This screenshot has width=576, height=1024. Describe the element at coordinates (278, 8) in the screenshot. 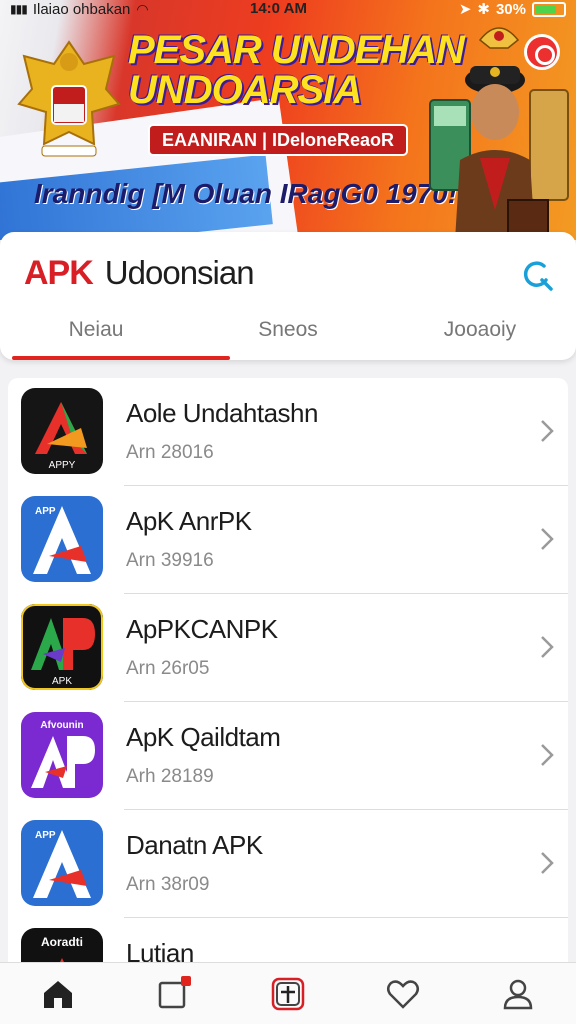

I see `status-time: 14:0 AM` at that location.